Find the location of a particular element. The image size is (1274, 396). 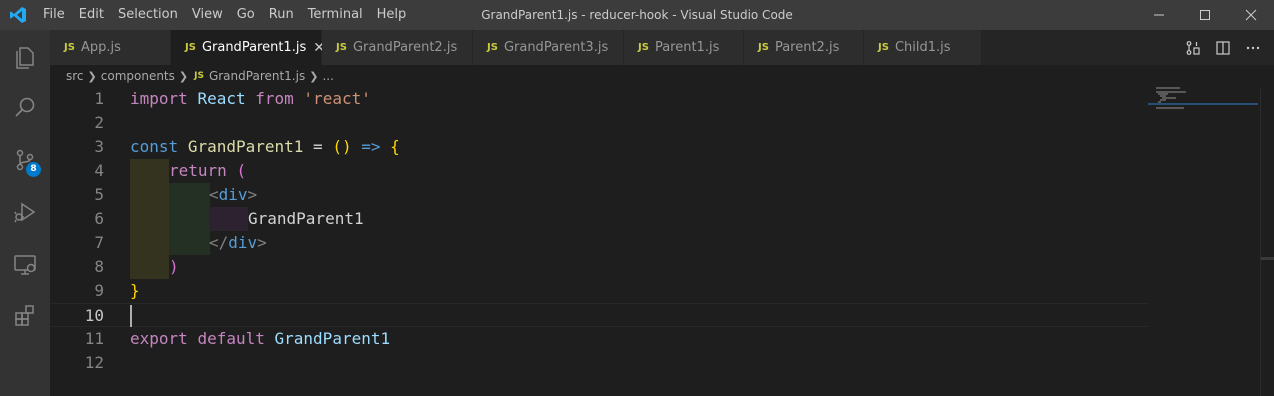

code-line-8: 8 ) is located at coordinates (599, 267).